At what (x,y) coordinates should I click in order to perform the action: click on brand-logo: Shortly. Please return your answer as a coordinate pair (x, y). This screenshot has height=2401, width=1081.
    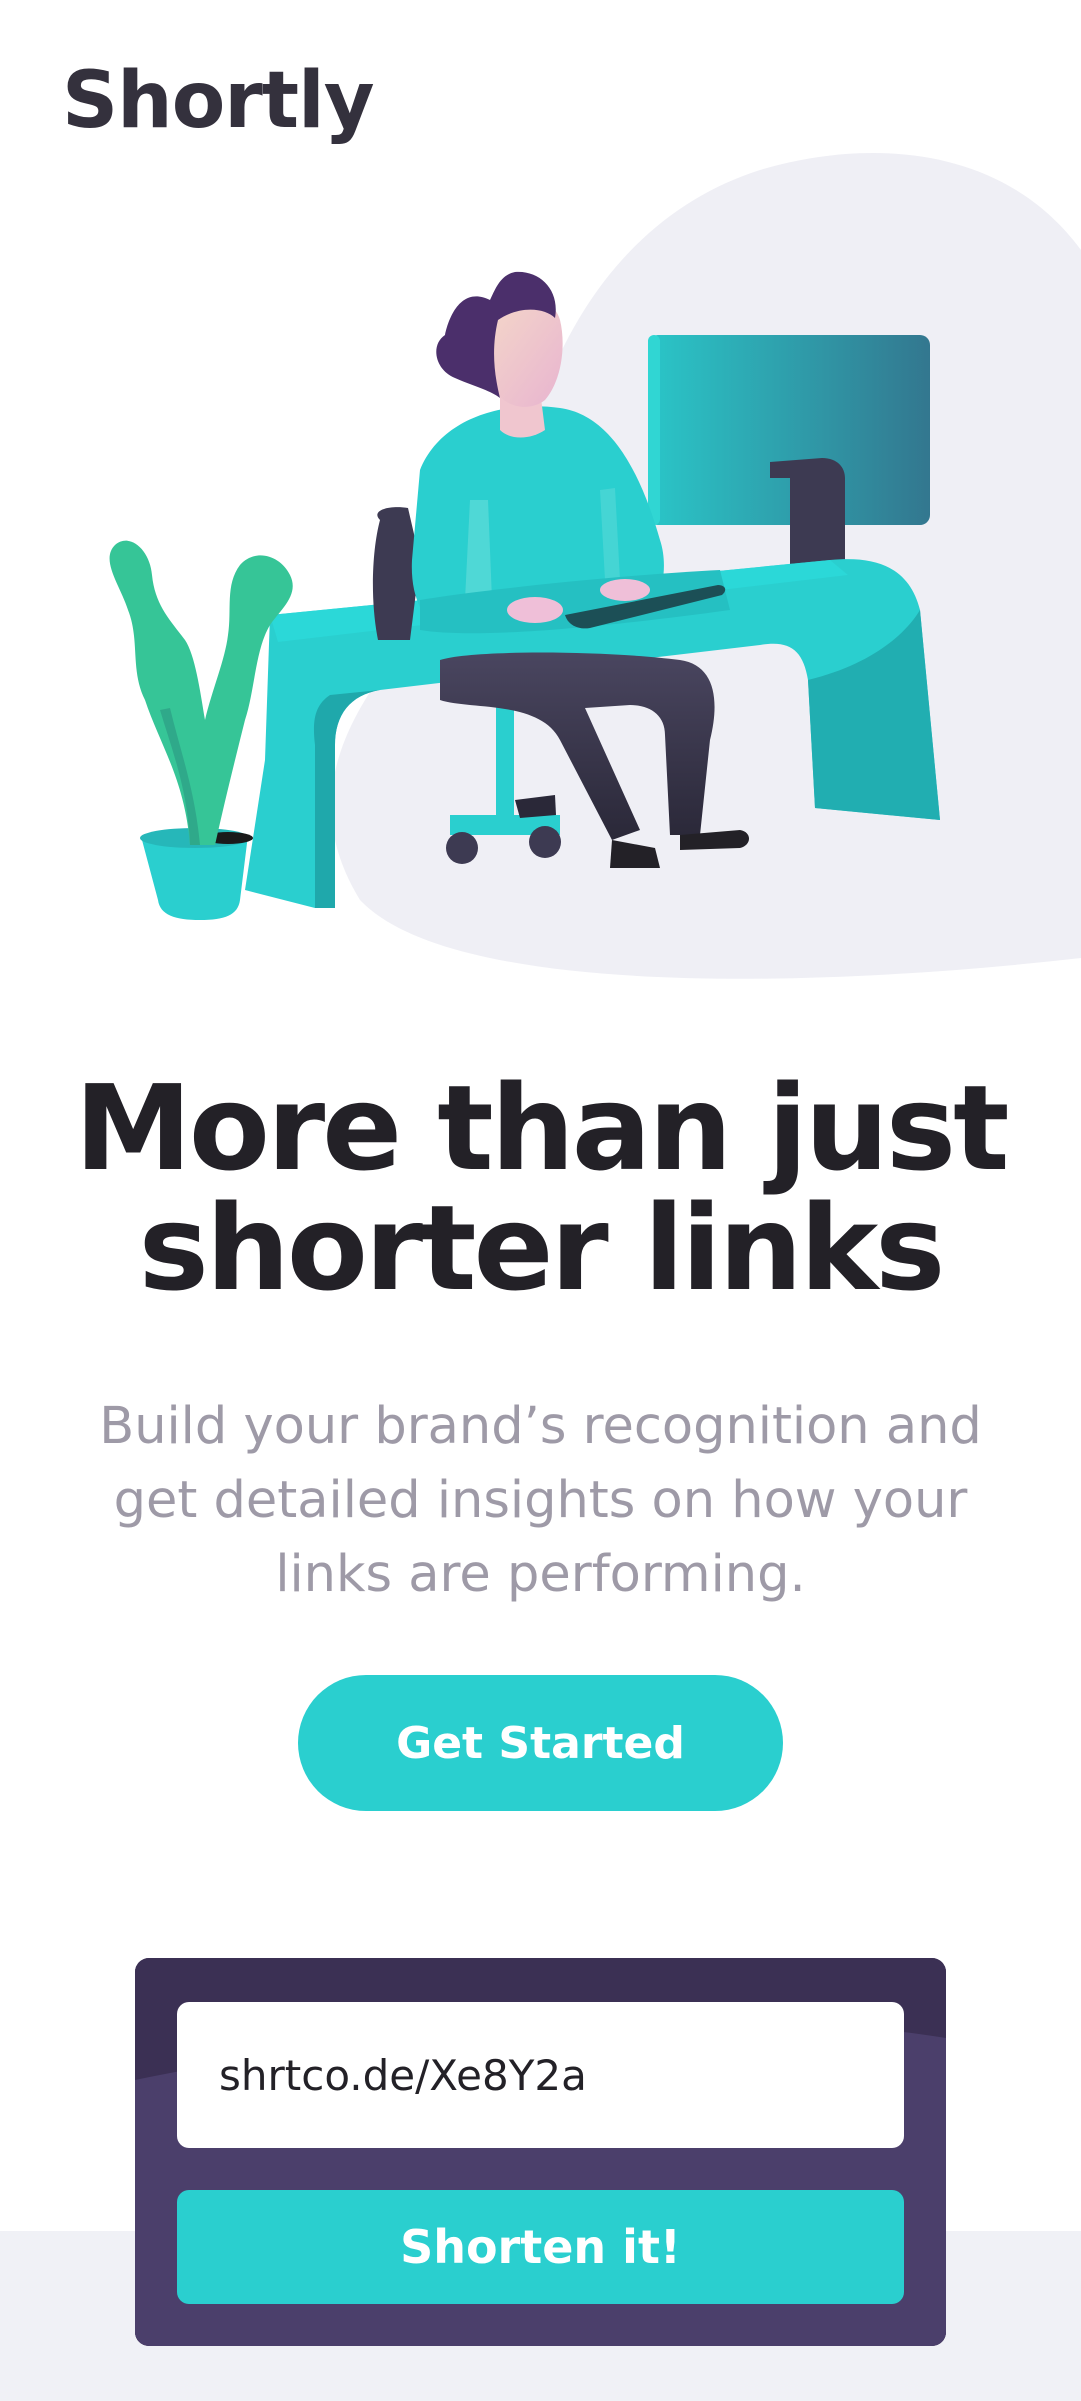
    Looking at the image, I should click on (218, 101).